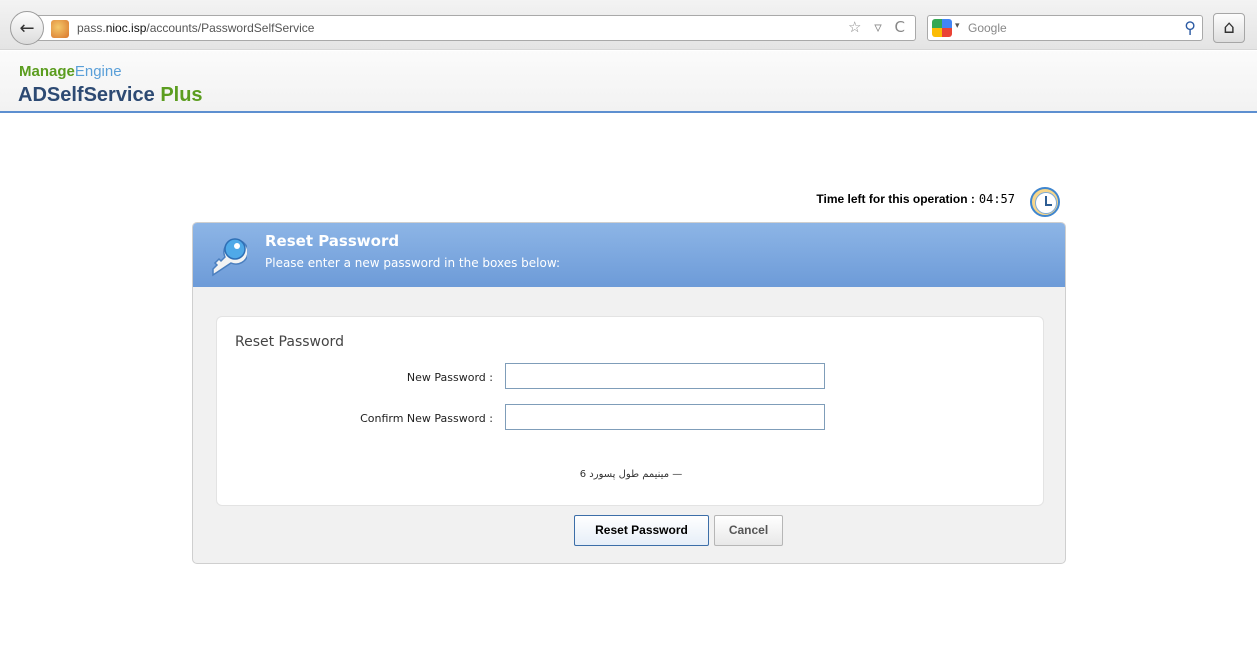 The width and height of the screenshot is (1257, 670). What do you see at coordinates (942, 28) in the screenshot?
I see `google-logo-icon` at bounding box center [942, 28].